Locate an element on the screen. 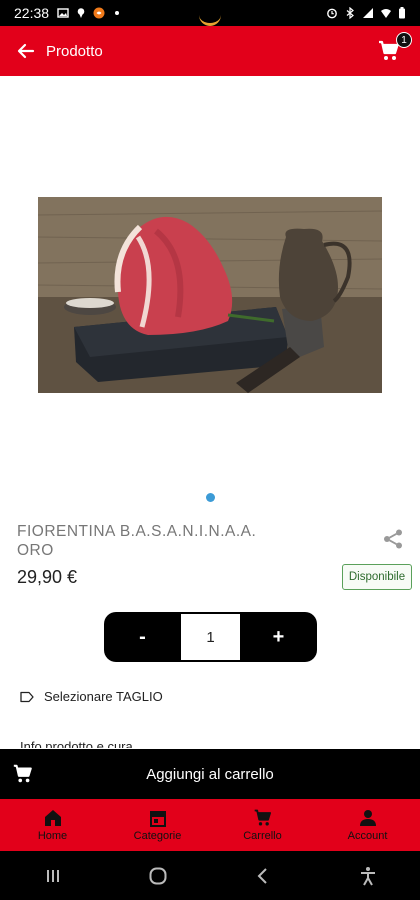  alarm-icon is located at coordinates (332, 13).